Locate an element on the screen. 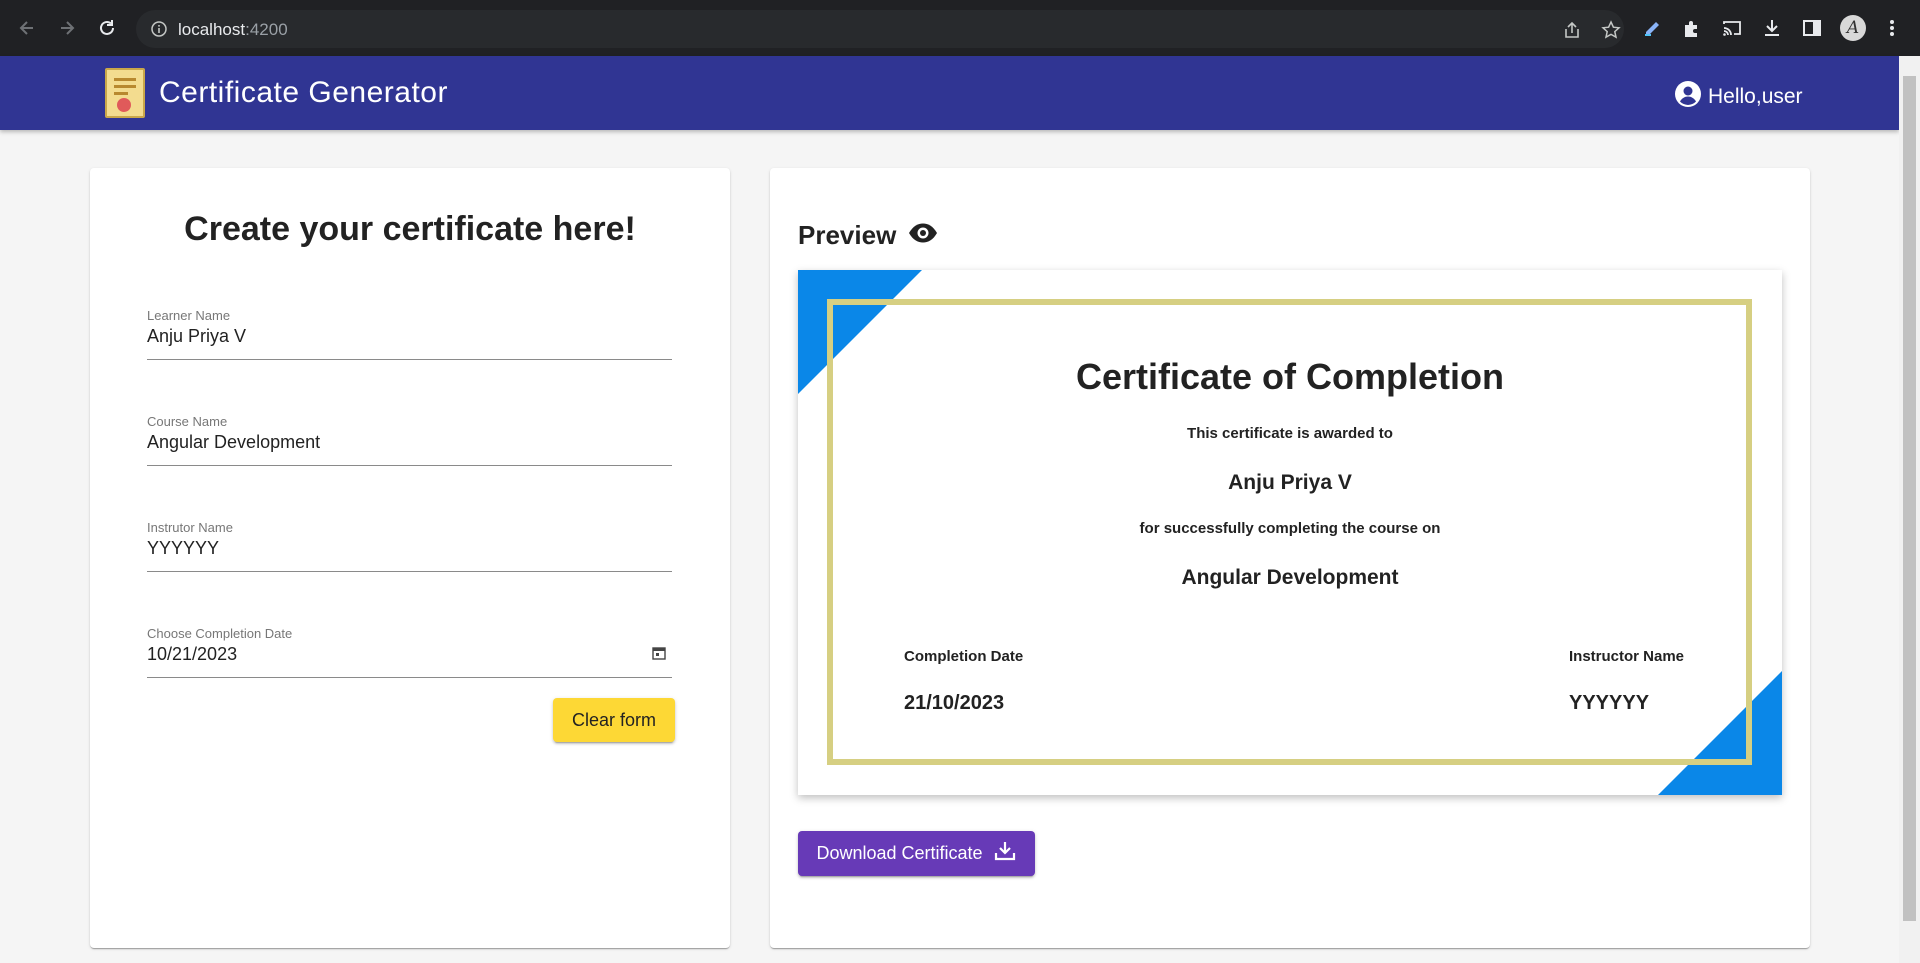  app-toolbar: Certificate Generator Hello,user is located at coordinates (949, 93).